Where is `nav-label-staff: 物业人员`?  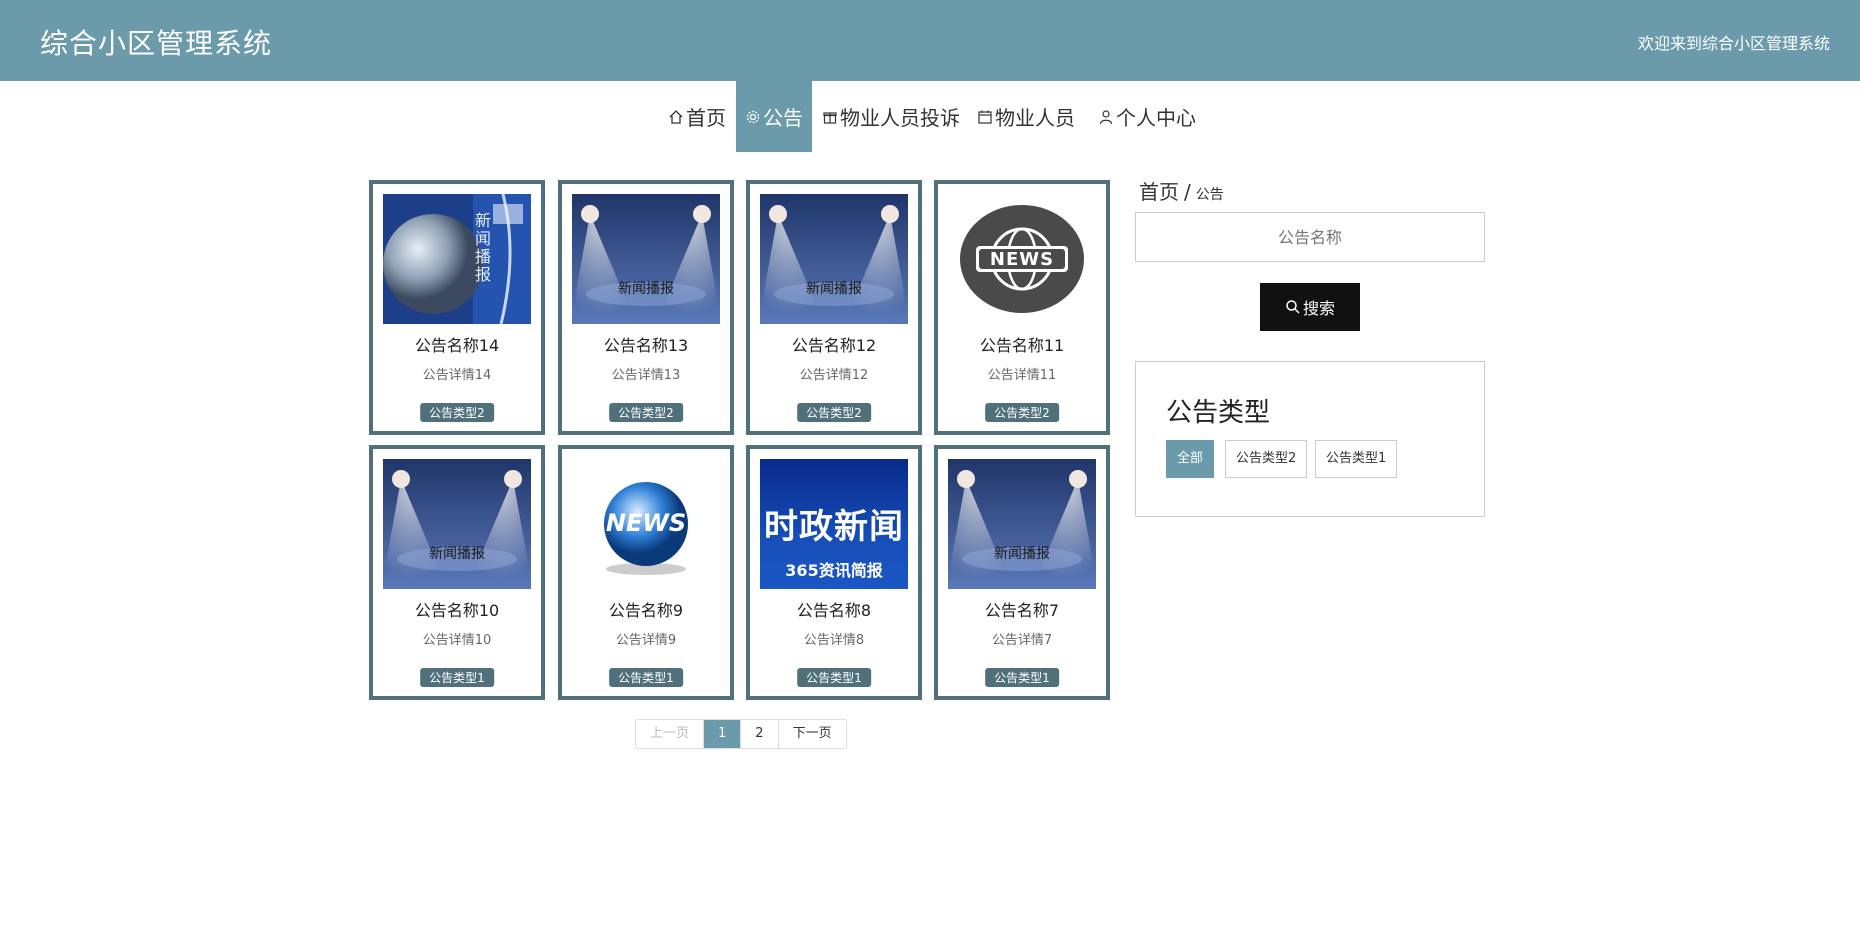
nav-label-staff: 物业人员 is located at coordinates (1035, 118).